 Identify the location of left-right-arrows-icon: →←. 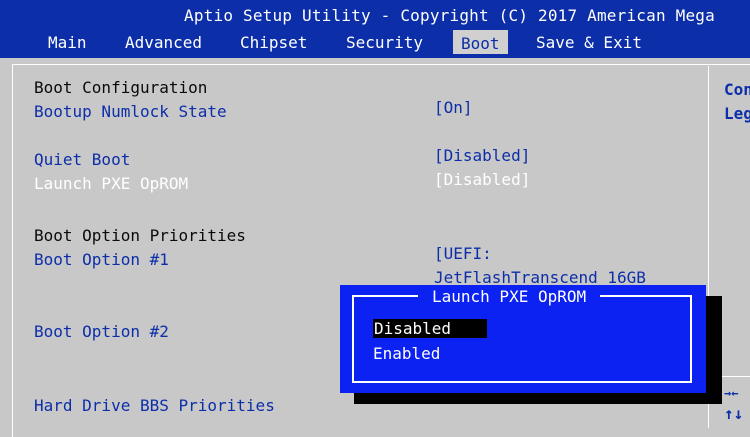
(731, 393).